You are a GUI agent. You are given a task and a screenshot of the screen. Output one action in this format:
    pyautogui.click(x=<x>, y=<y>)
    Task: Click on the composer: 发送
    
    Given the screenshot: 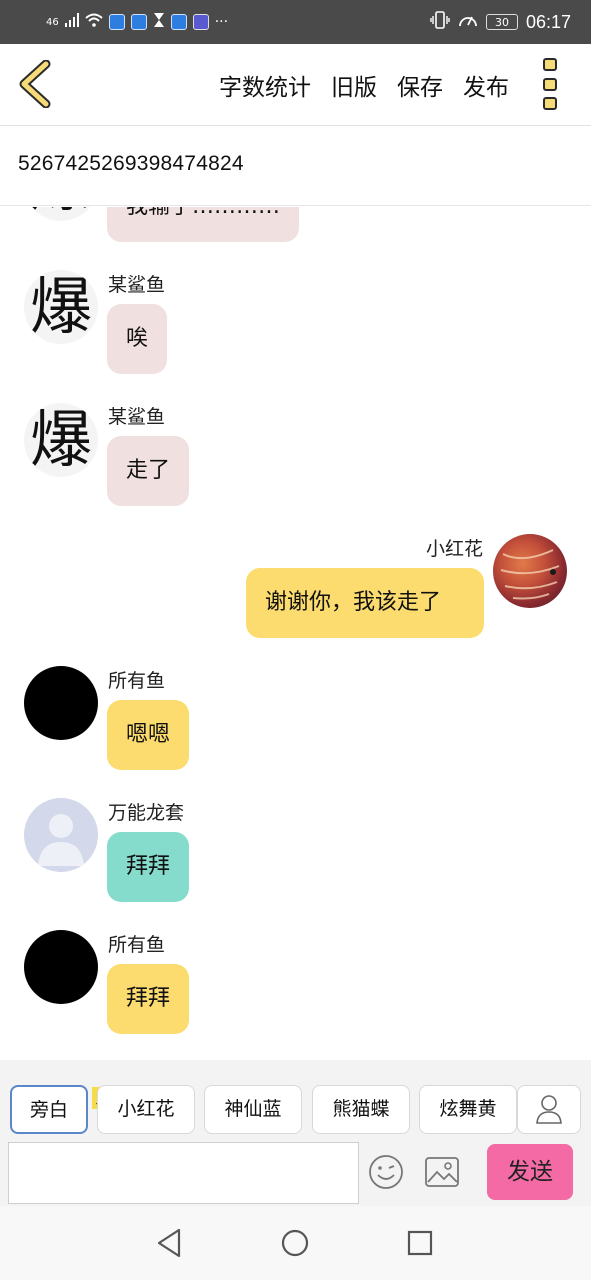 What is the action you would take?
    pyautogui.click(x=295, y=1173)
    